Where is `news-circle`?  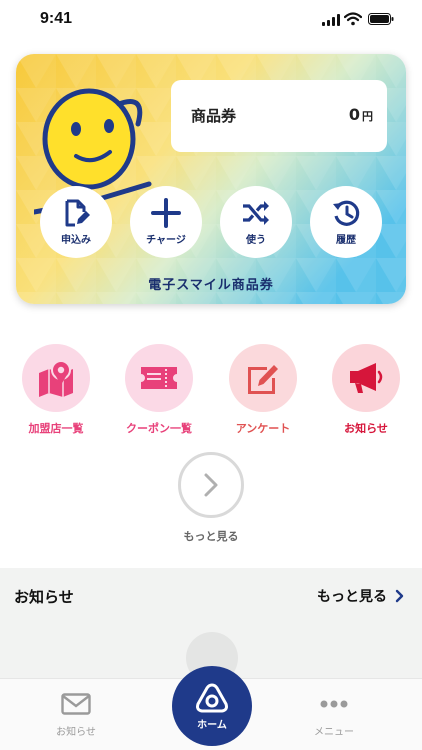
news-circle is located at coordinates (366, 378).